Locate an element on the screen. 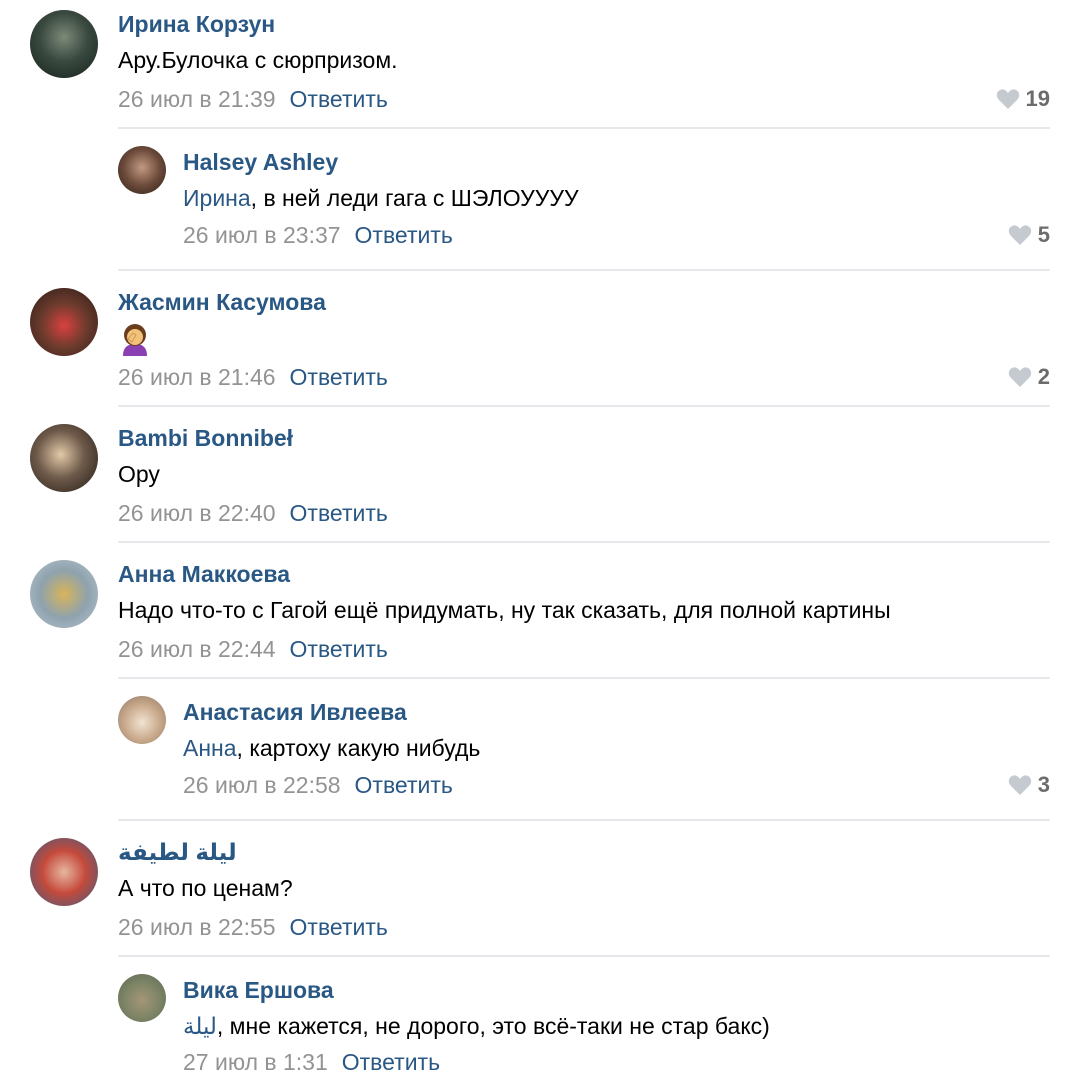 This screenshot has width=1082, height=1080. comment-date: 26 июл в 22:55 is located at coordinates (197, 927).